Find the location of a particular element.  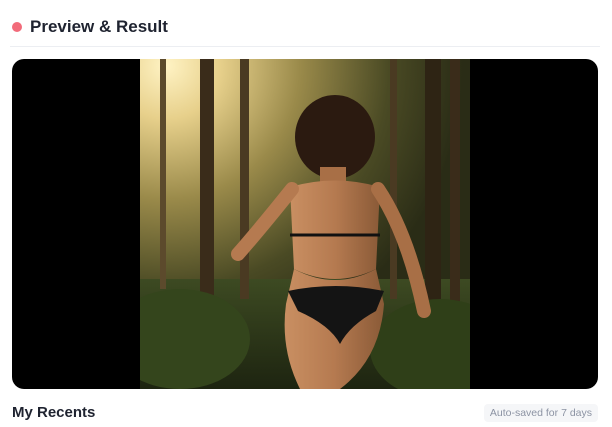

status-dot is located at coordinates (17, 27).